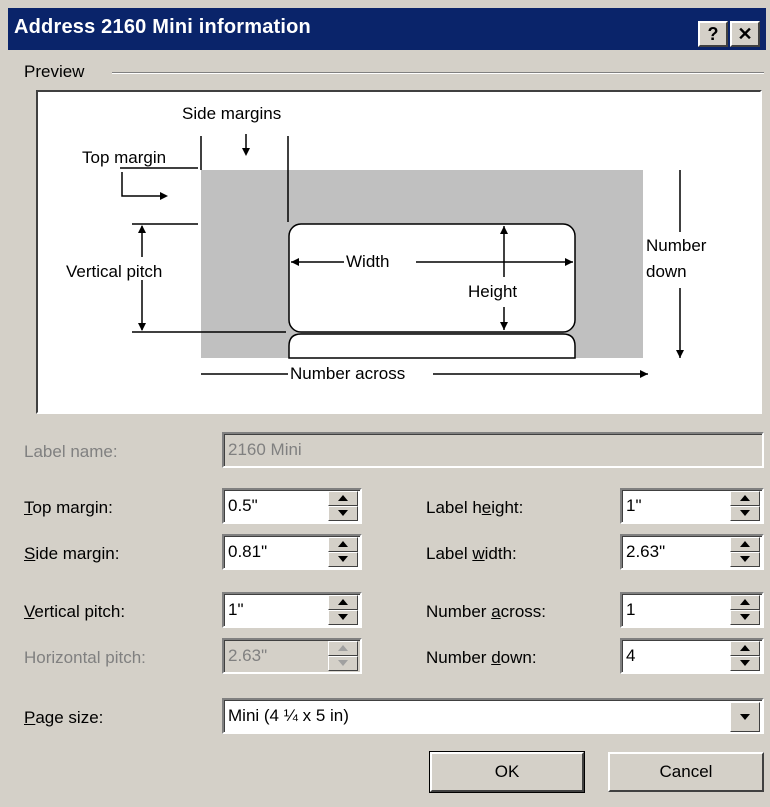 The image size is (770, 807). I want to click on horizontal-pitch-value: 2.63", so click(248, 655).